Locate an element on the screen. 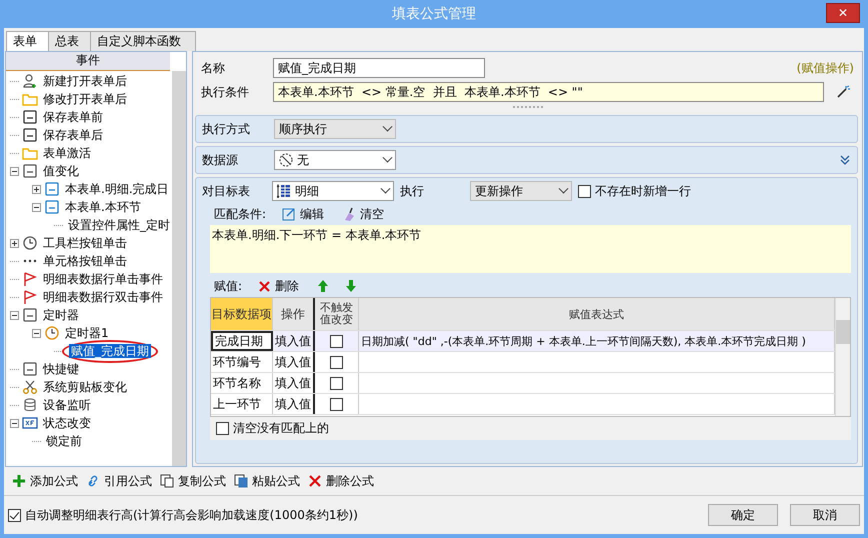 Image resolution: width=868 pixels, height=538 pixels. tree-item: 修改打开表单后 is located at coordinates (85, 99).